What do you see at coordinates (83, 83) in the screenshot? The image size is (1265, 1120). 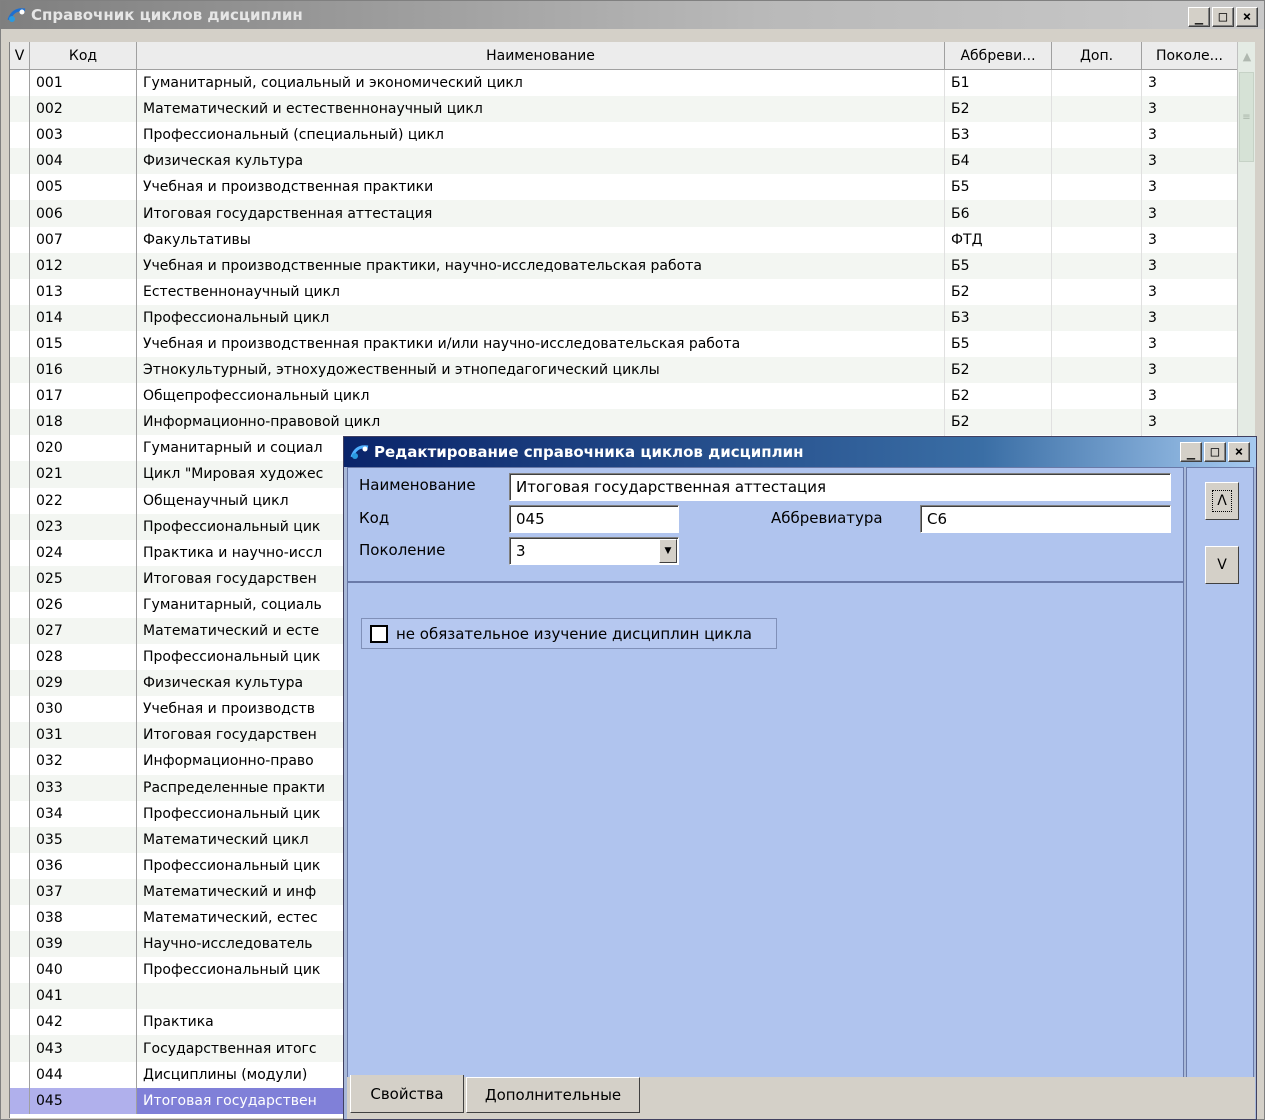 I see `cell-code: 001` at bounding box center [83, 83].